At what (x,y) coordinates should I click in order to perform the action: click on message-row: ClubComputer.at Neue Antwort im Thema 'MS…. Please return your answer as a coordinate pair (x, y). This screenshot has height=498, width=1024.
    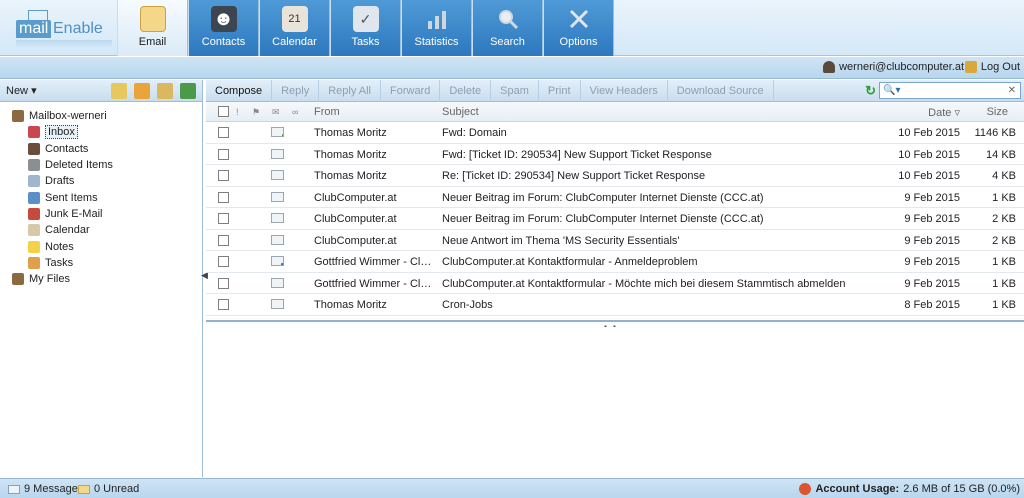
    Looking at the image, I should click on (615, 240).